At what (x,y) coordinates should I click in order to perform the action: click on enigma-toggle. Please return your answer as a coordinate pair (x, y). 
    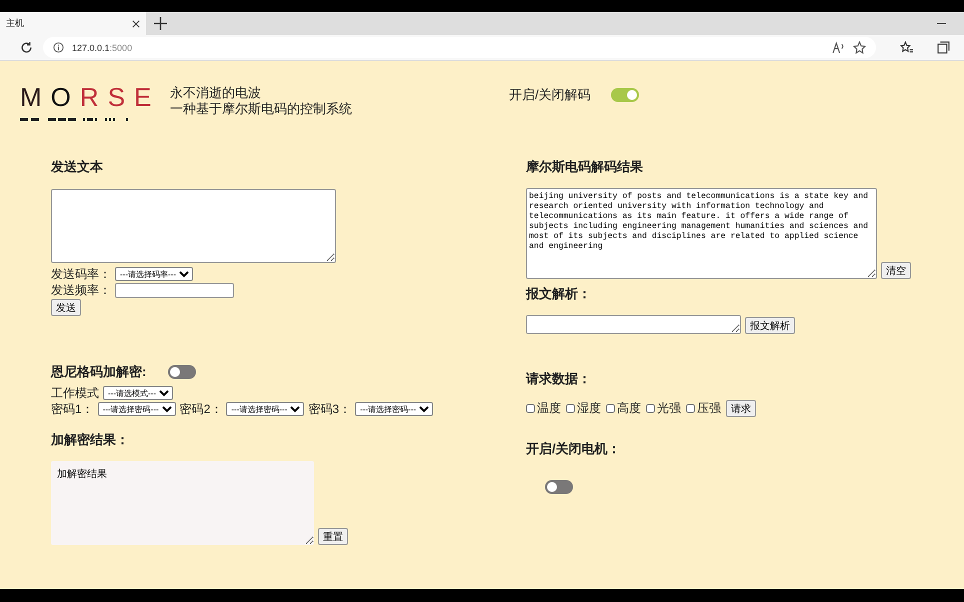
    Looking at the image, I should click on (182, 372).